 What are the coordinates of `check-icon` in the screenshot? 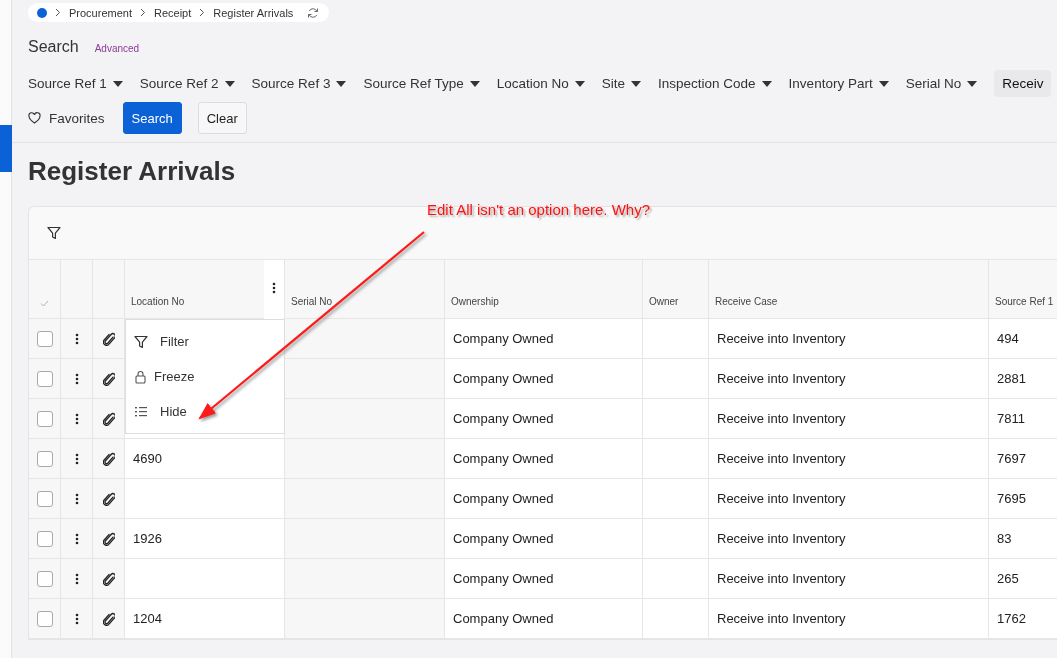 It's located at (44, 303).